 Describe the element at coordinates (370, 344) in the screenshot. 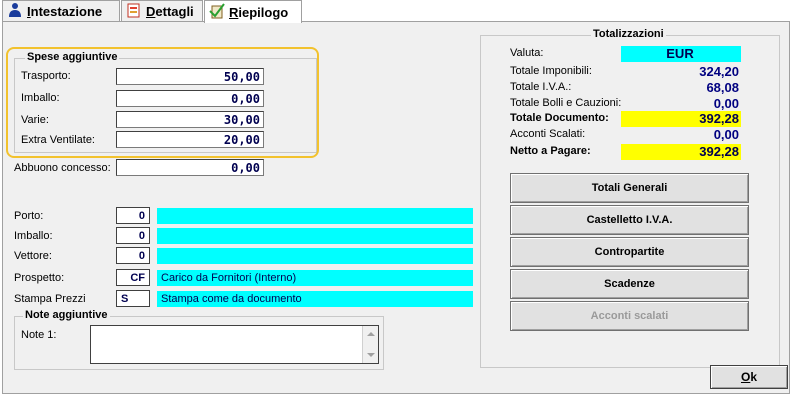

I see `note1-scrollbar` at that location.